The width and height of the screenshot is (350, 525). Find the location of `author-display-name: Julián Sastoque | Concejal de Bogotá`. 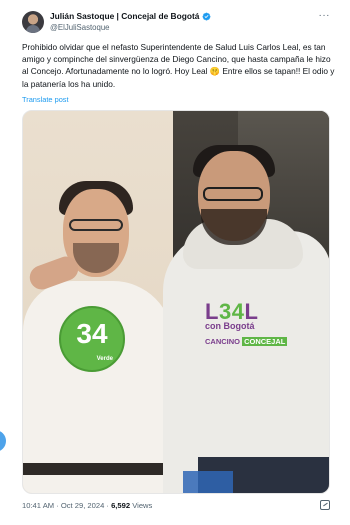

author-display-name: Julián Sastoque | Concejal de Bogotá is located at coordinates (124, 16).